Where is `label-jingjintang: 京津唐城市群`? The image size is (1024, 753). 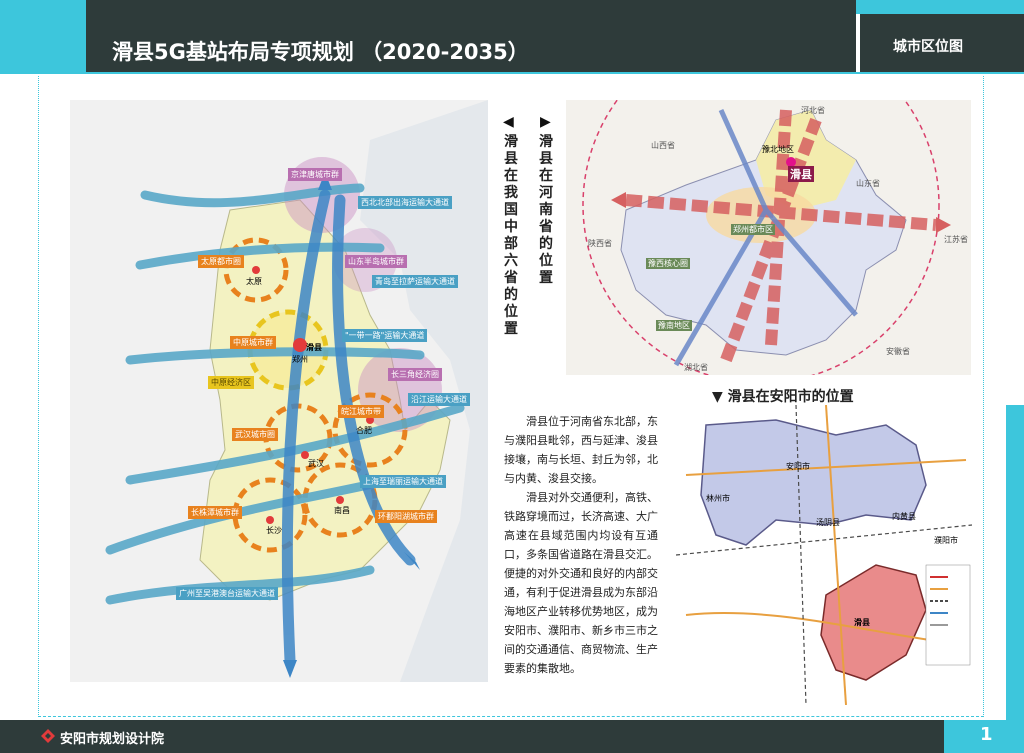
label-jingjintang: 京津唐城市群 is located at coordinates (315, 174).